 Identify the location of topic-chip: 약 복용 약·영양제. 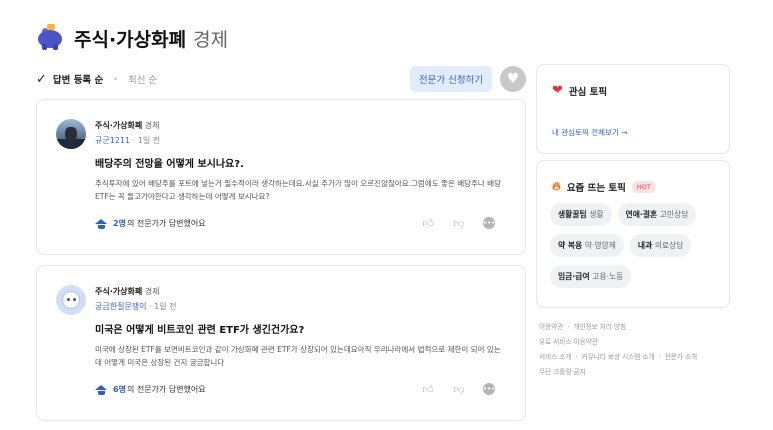
(587, 245).